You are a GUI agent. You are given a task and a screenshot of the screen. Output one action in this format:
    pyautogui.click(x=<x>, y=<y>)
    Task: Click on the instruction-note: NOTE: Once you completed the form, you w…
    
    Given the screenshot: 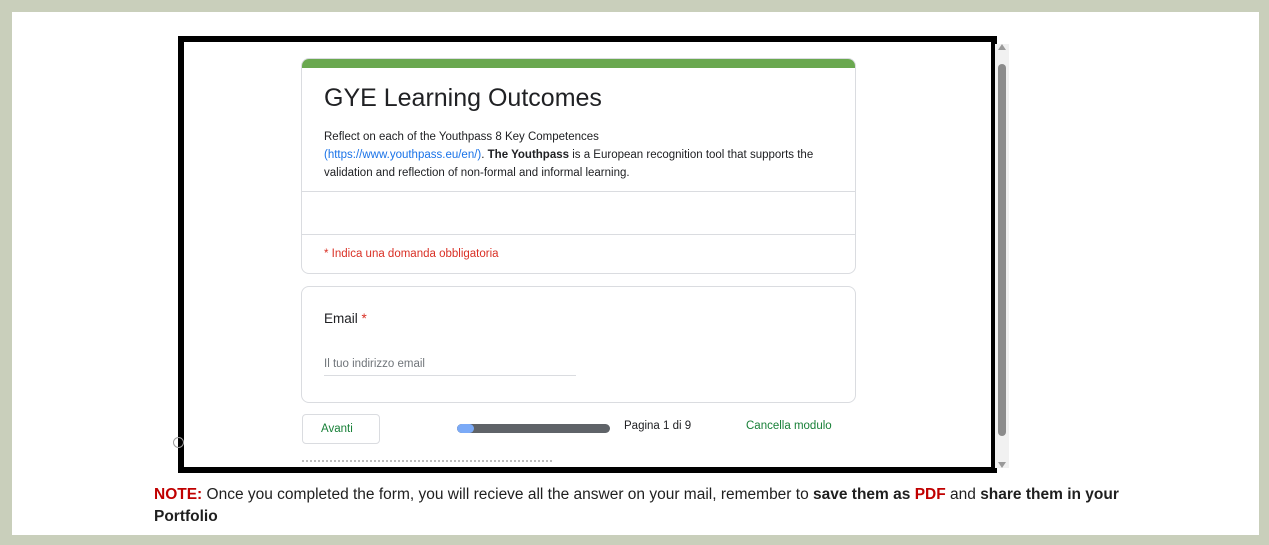 What is the action you would take?
    pyautogui.click(x=654, y=506)
    